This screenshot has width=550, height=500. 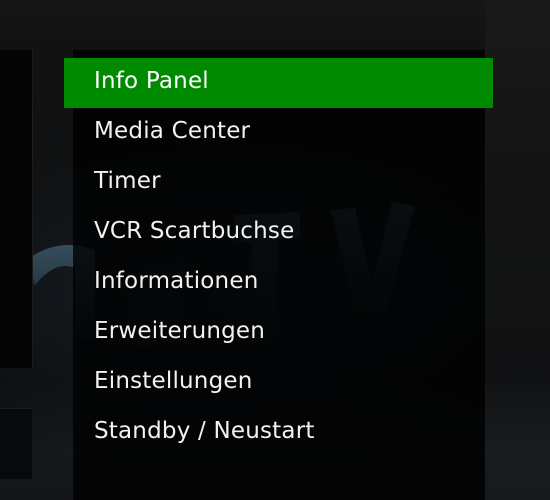 I want to click on menu-item-vcr-scartbuchse: VCR Scartbuchse, so click(x=278, y=233).